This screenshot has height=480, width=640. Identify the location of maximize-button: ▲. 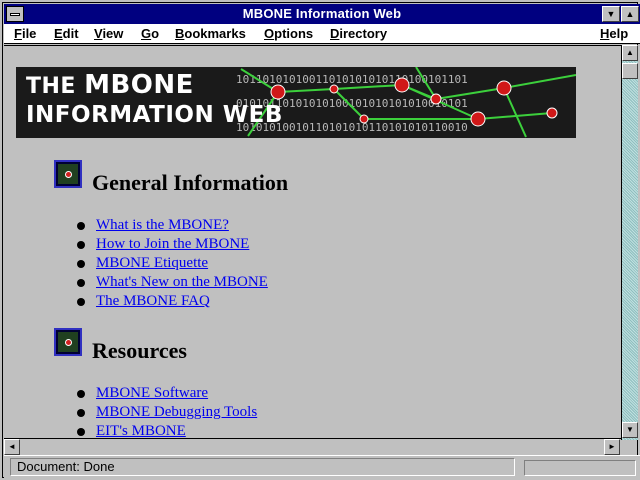
(630, 14).